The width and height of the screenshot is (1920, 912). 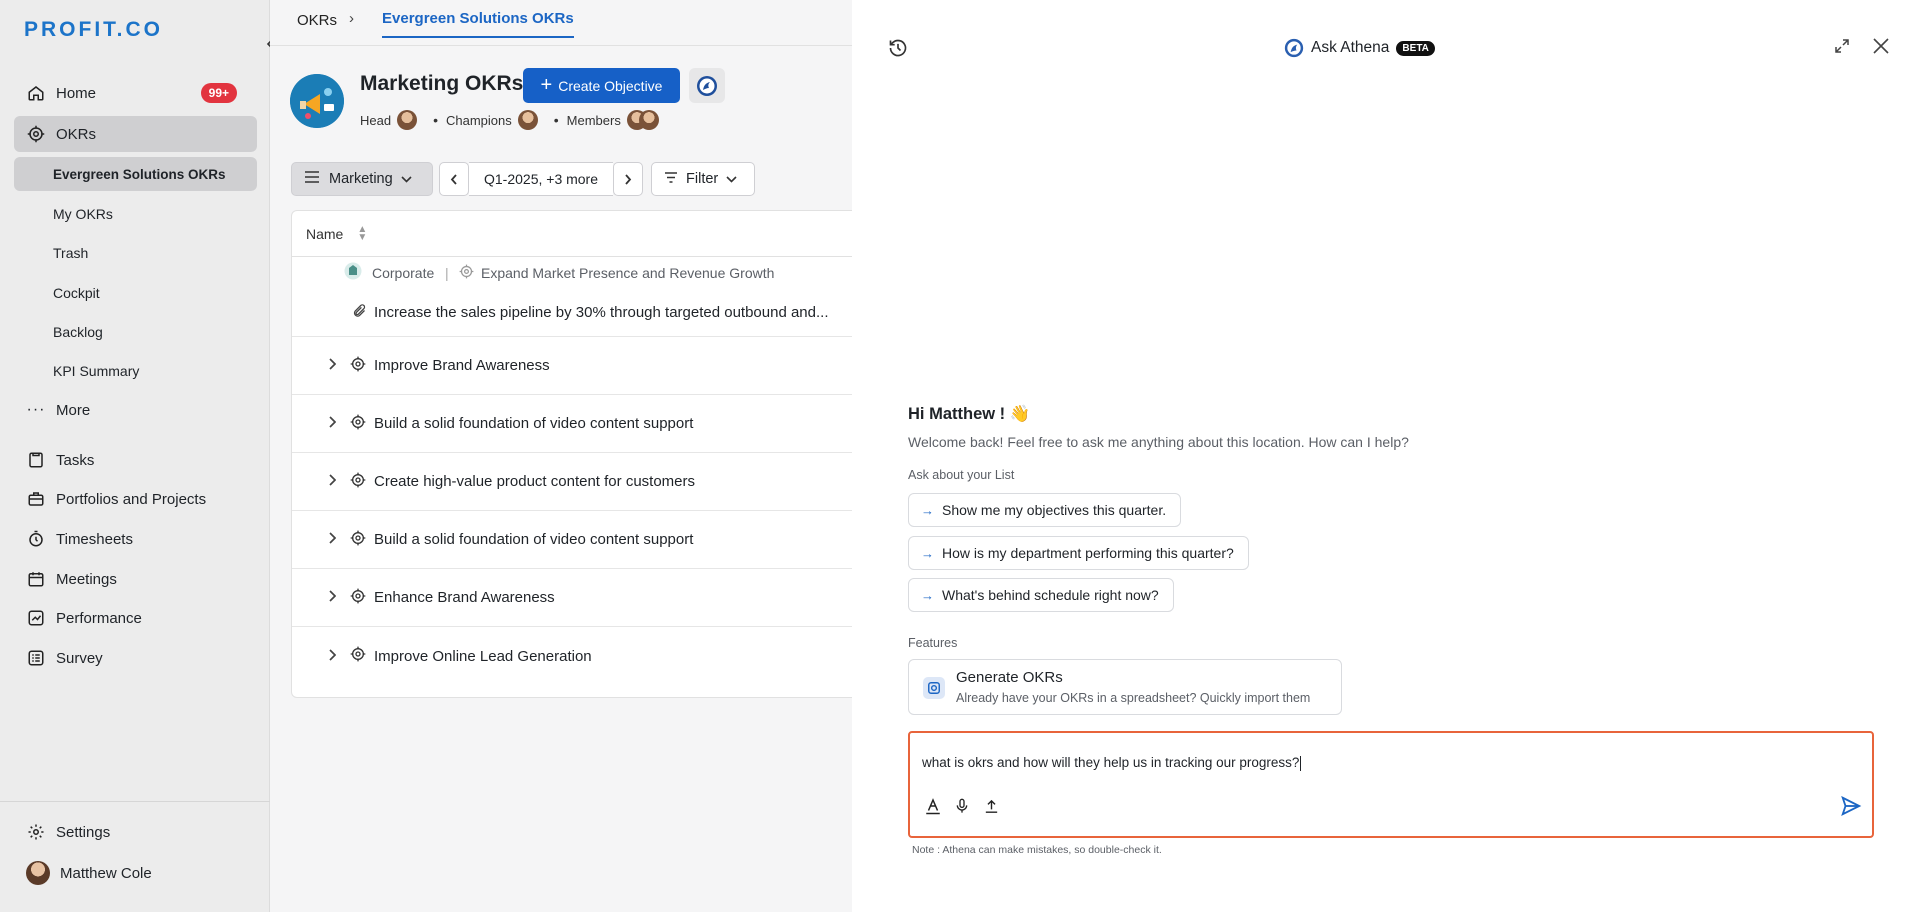 What do you see at coordinates (1881, 47) in the screenshot?
I see `close-icon` at bounding box center [1881, 47].